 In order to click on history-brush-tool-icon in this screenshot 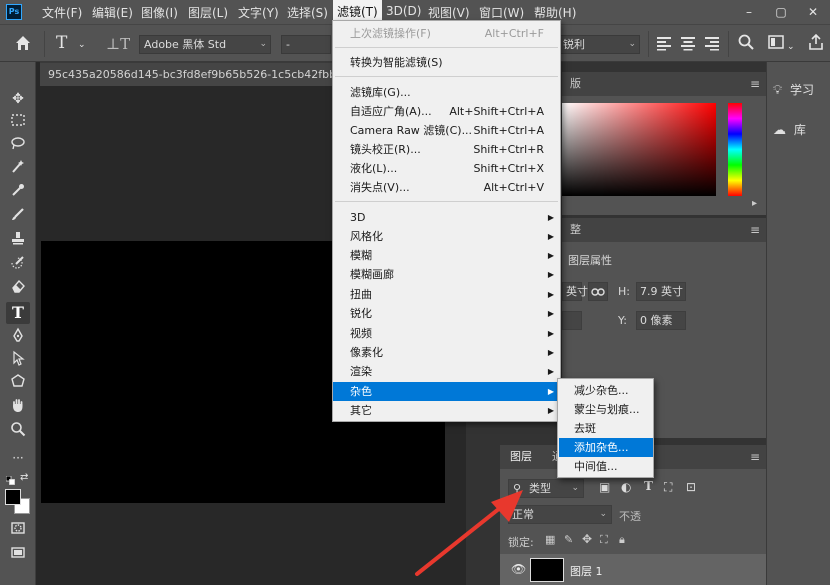, I will do `click(18, 265)`.